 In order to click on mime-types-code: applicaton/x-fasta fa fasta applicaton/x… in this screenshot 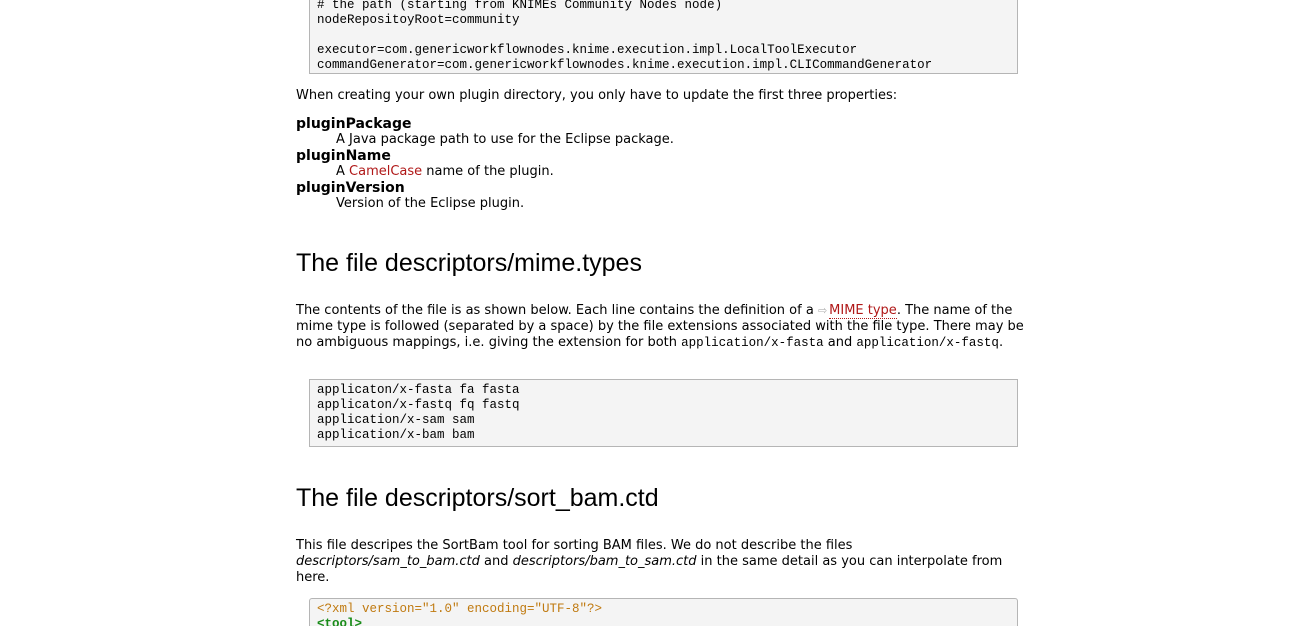, I will do `click(418, 412)`.